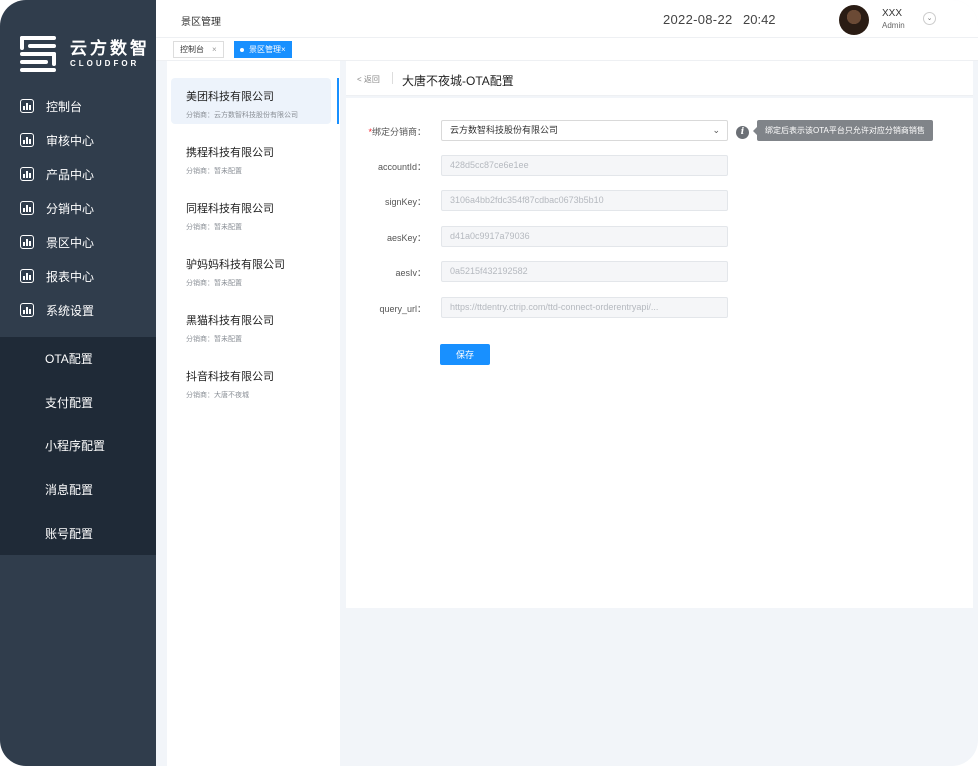  What do you see at coordinates (759, 19) in the screenshot?
I see `header-time: 20:42` at bounding box center [759, 19].